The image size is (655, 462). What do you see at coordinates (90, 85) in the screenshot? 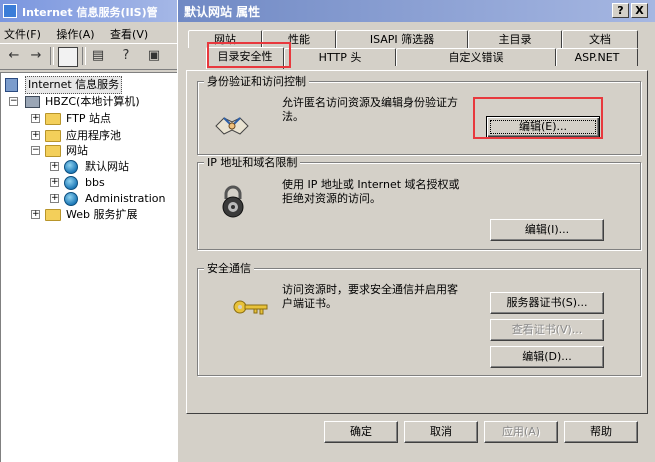
I see `tree-item-root: Internet 信息服务` at bounding box center [90, 85].